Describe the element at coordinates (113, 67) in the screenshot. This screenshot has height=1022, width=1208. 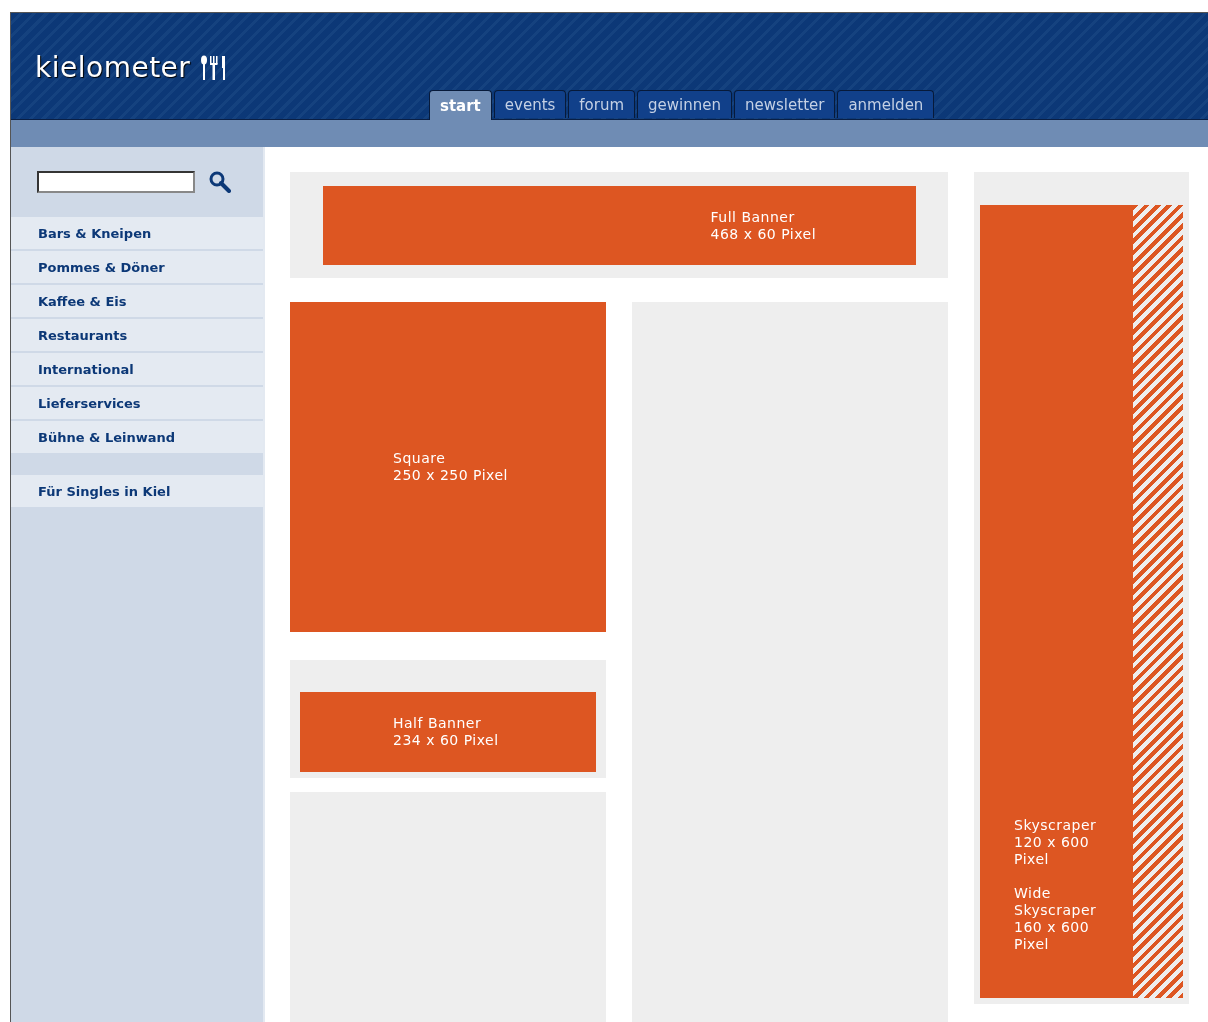
I see `site-logo: kielometer` at that location.